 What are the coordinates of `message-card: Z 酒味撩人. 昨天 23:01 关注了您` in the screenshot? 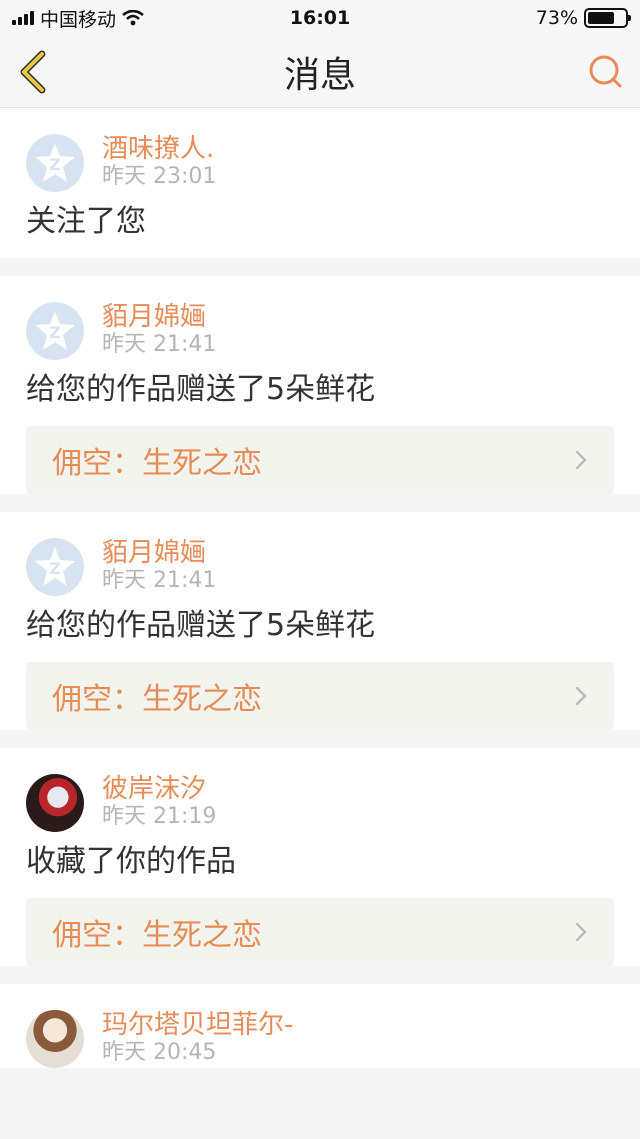 It's located at (320, 183).